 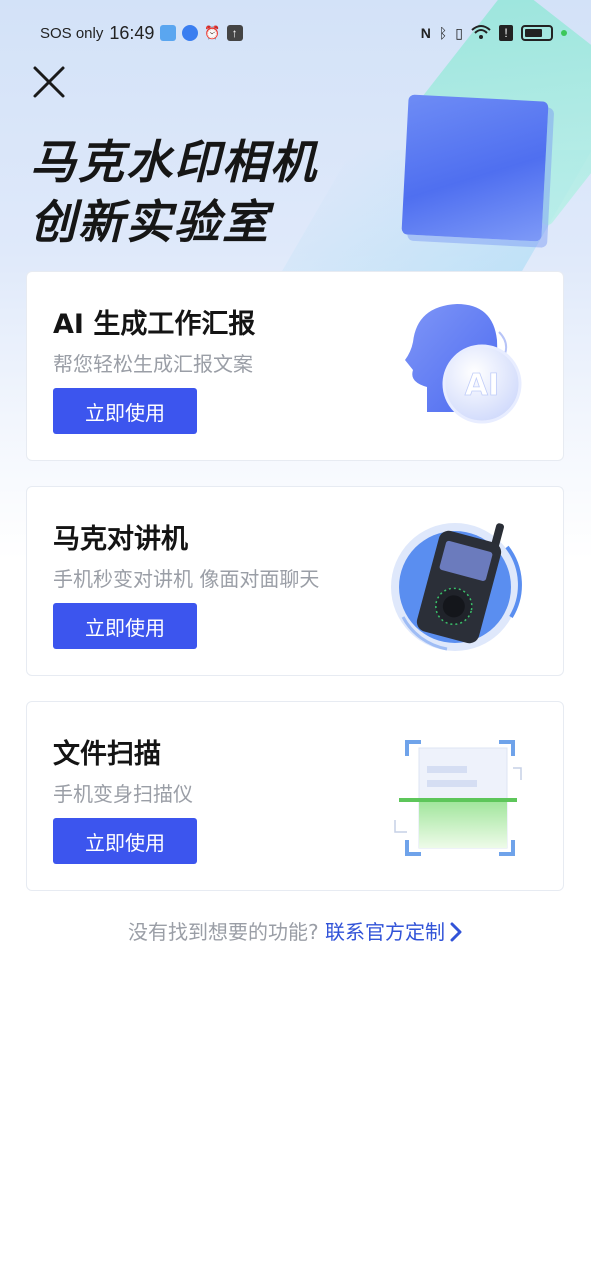 I want to click on card-title: AI 生成工作汇报, so click(x=154, y=324).